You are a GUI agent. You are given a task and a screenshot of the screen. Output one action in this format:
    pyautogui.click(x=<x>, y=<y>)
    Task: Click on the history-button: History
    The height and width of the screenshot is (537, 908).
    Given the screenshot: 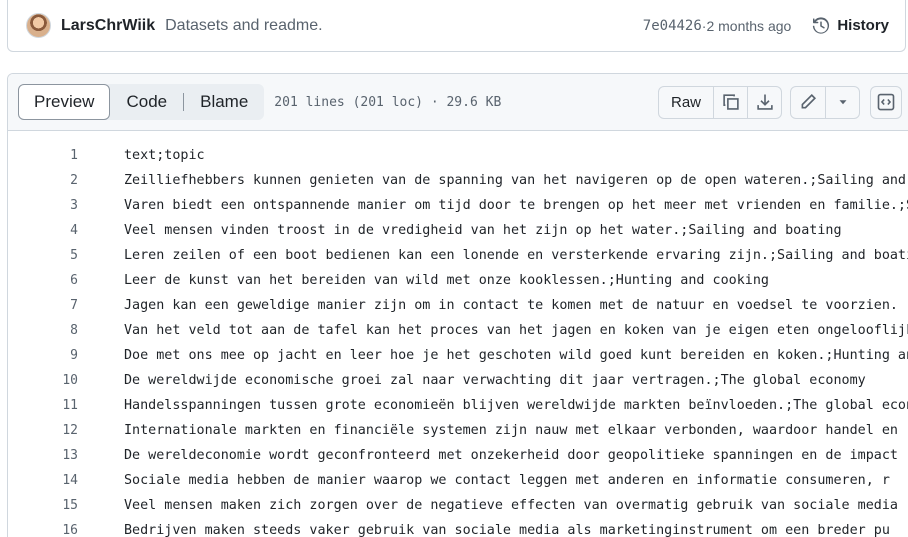 What is the action you would take?
    pyautogui.click(x=850, y=26)
    